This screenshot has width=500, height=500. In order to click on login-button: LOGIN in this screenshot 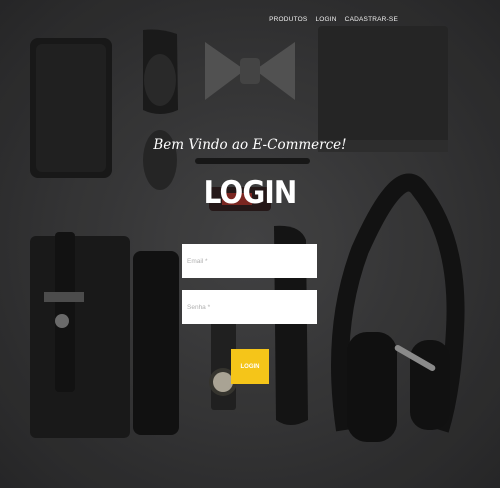, I will do `click(250, 366)`.